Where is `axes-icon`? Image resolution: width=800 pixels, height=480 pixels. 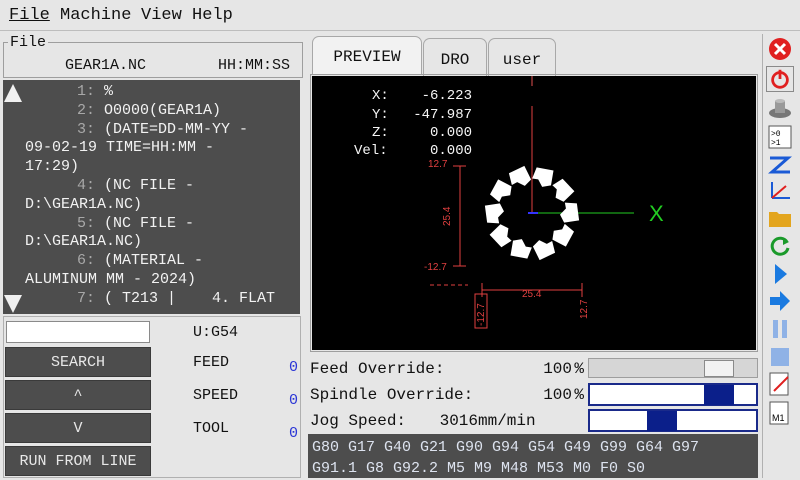
axes-icon is located at coordinates (780, 191).